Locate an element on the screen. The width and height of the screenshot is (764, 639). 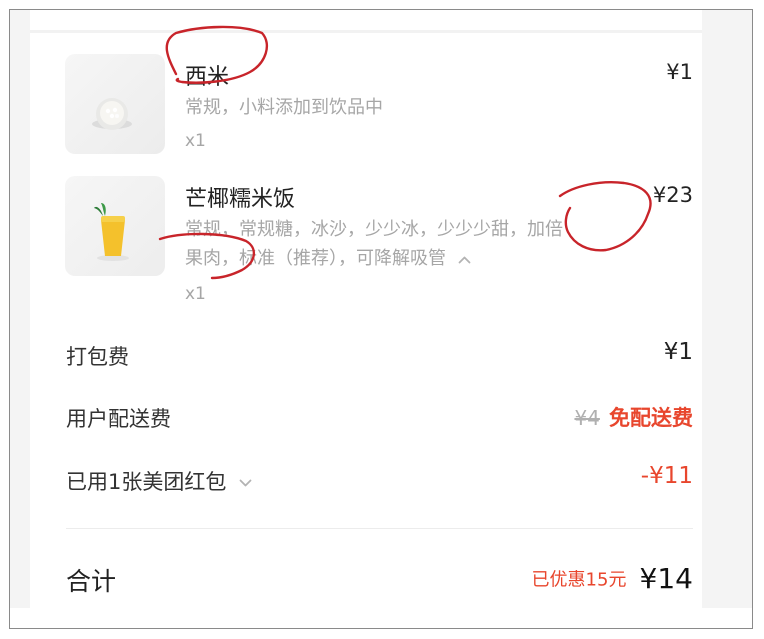
item-spec-line1: 常规，常规糖，冰沙，少少冰，少少少甜，加倍 is located at coordinates (374, 229).